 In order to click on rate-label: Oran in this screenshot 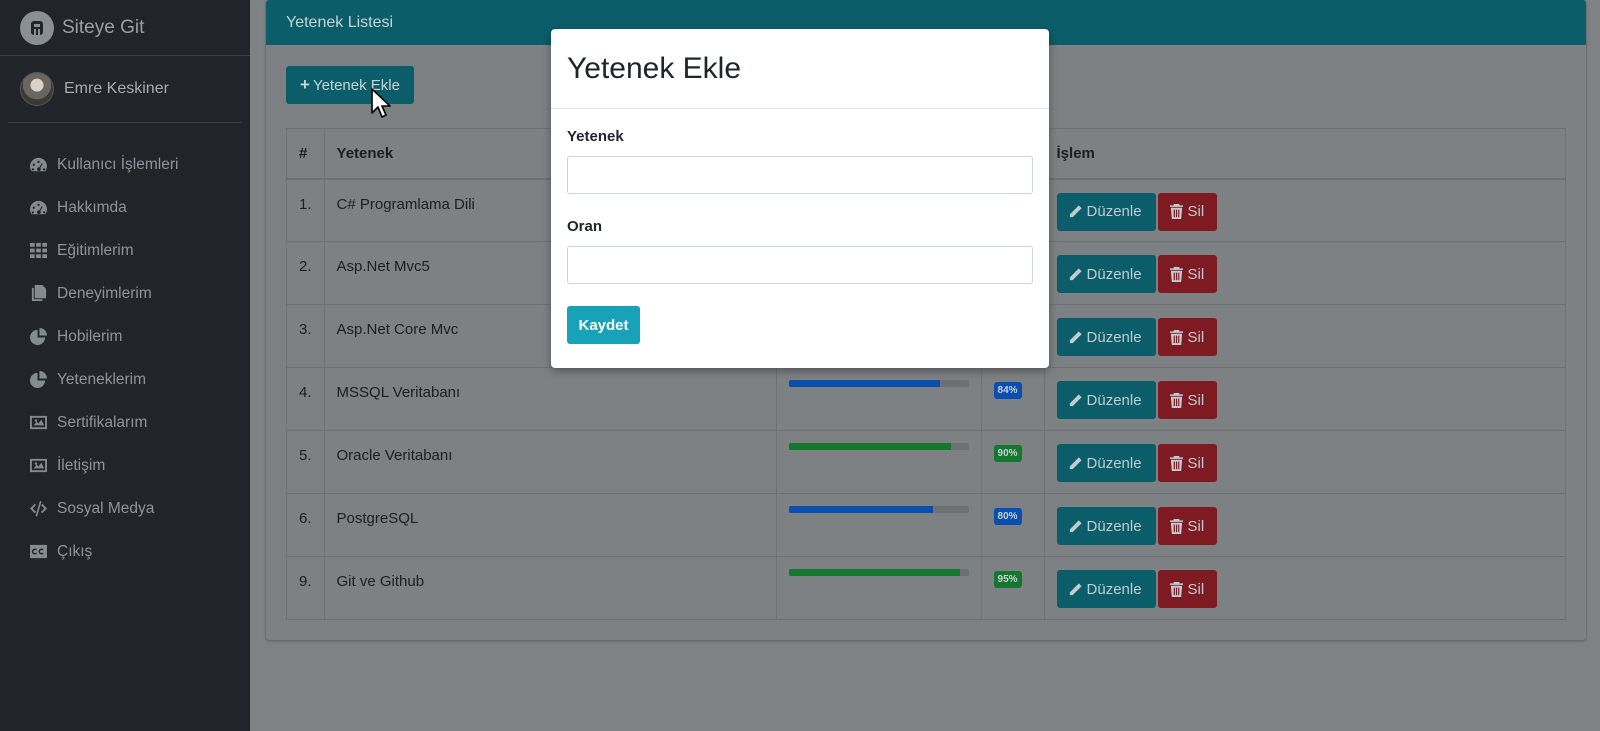, I will do `click(585, 226)`.